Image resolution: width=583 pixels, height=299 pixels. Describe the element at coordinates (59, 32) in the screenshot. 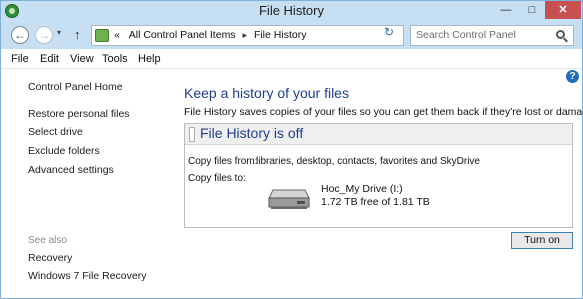

I see `recent-locations-icon: ▾` at that location.